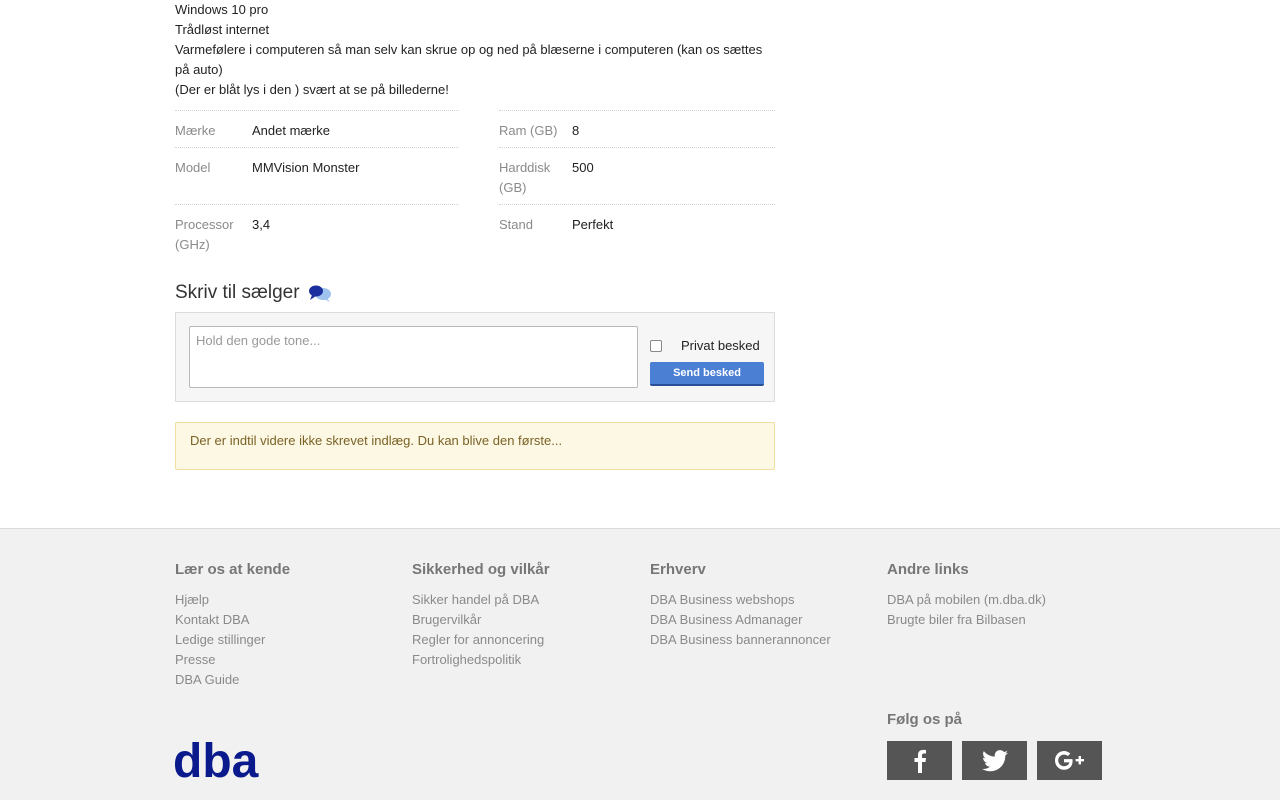  Describe the element at coordinates (232, 640) in the screenshot. I see `footer-link: Ledige stillinger` at that location.